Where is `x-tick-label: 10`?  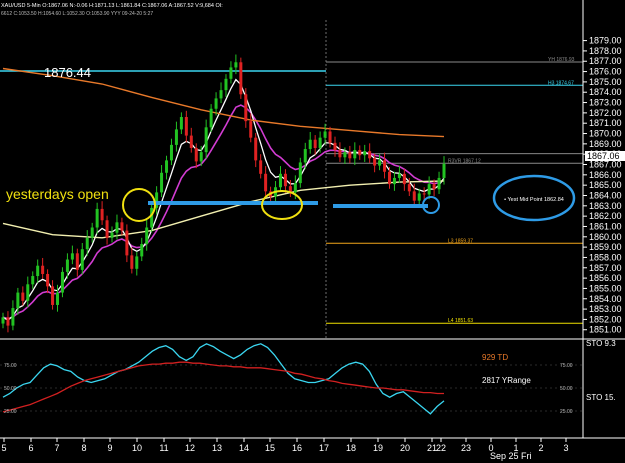 x-tick-label: 10 is located at coordinates (137, 448).